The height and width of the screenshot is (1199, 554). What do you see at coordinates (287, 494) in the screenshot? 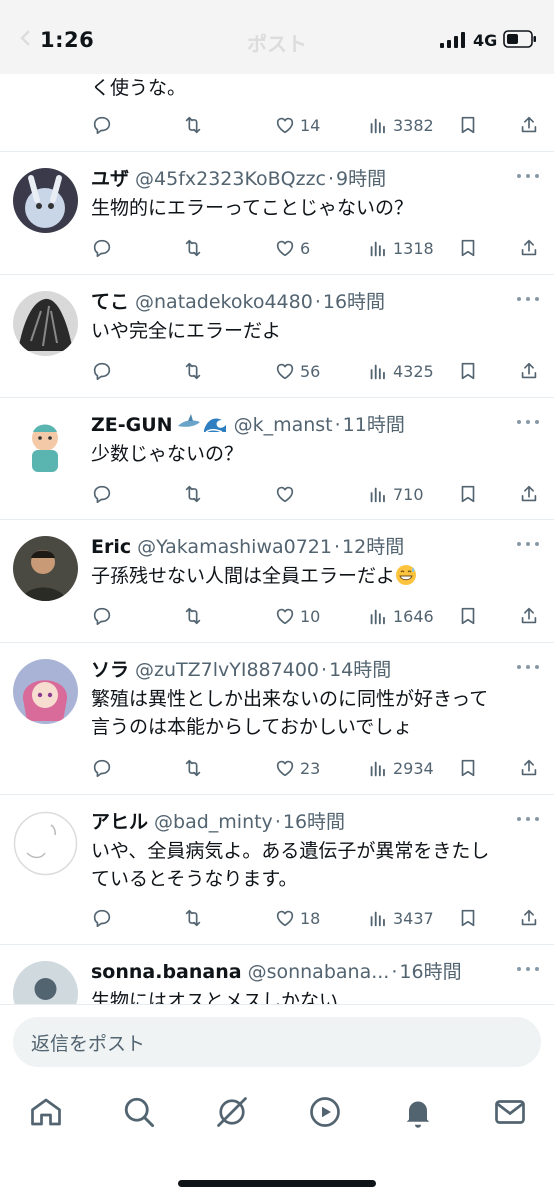
I see `like-button` at bounding box center [287, 494].